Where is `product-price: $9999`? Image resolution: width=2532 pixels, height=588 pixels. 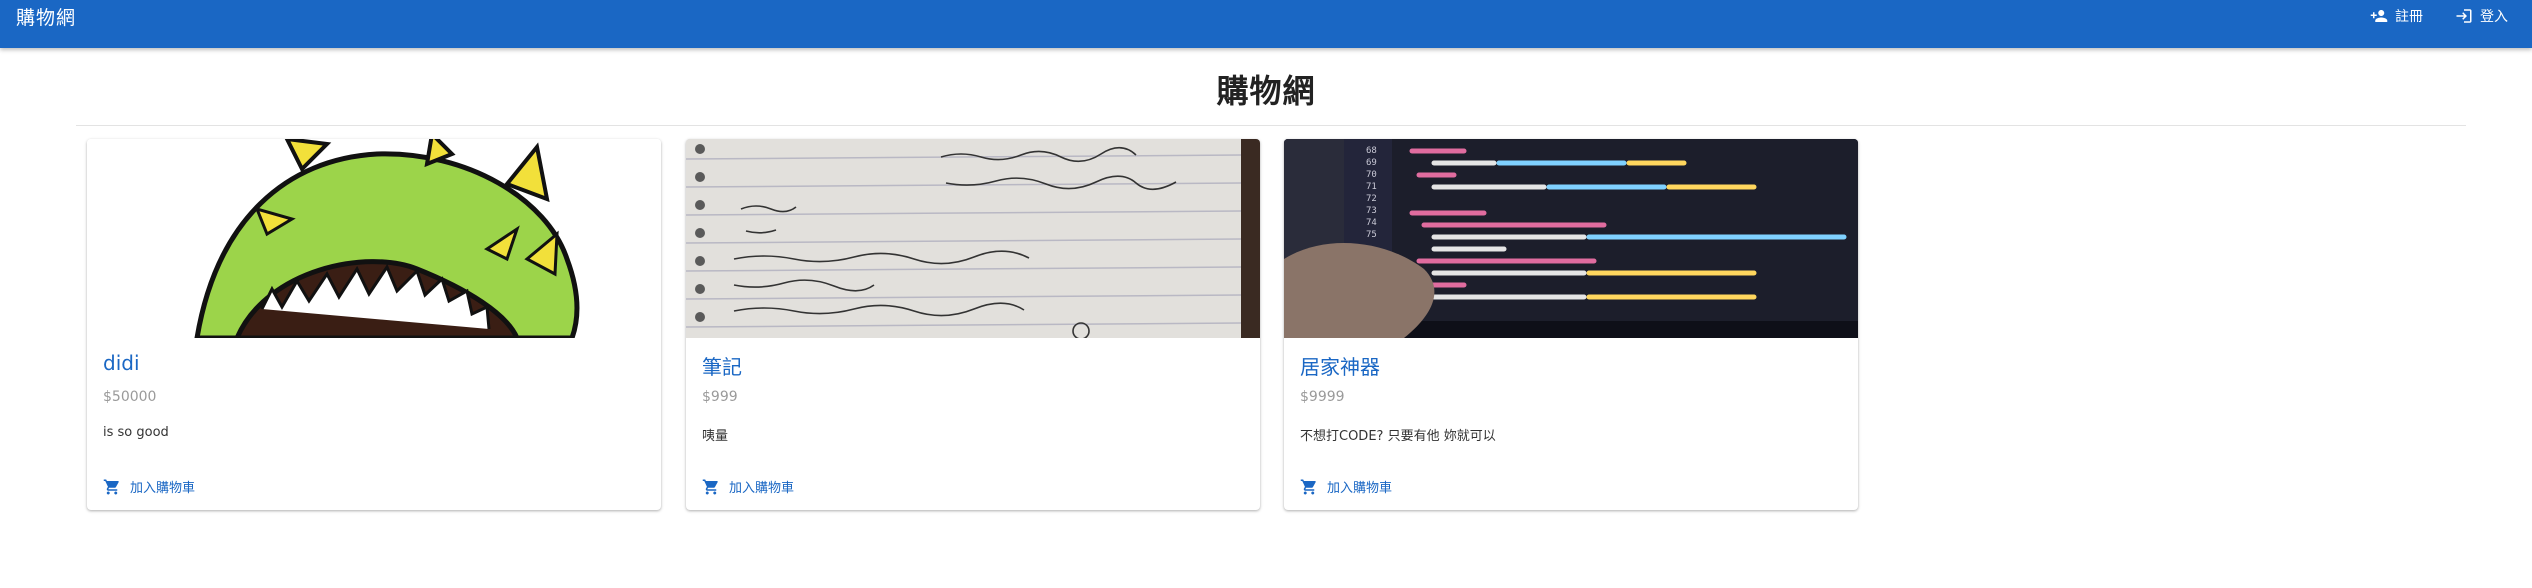
product-price: $9999 is located at coordinates (1322, 397).